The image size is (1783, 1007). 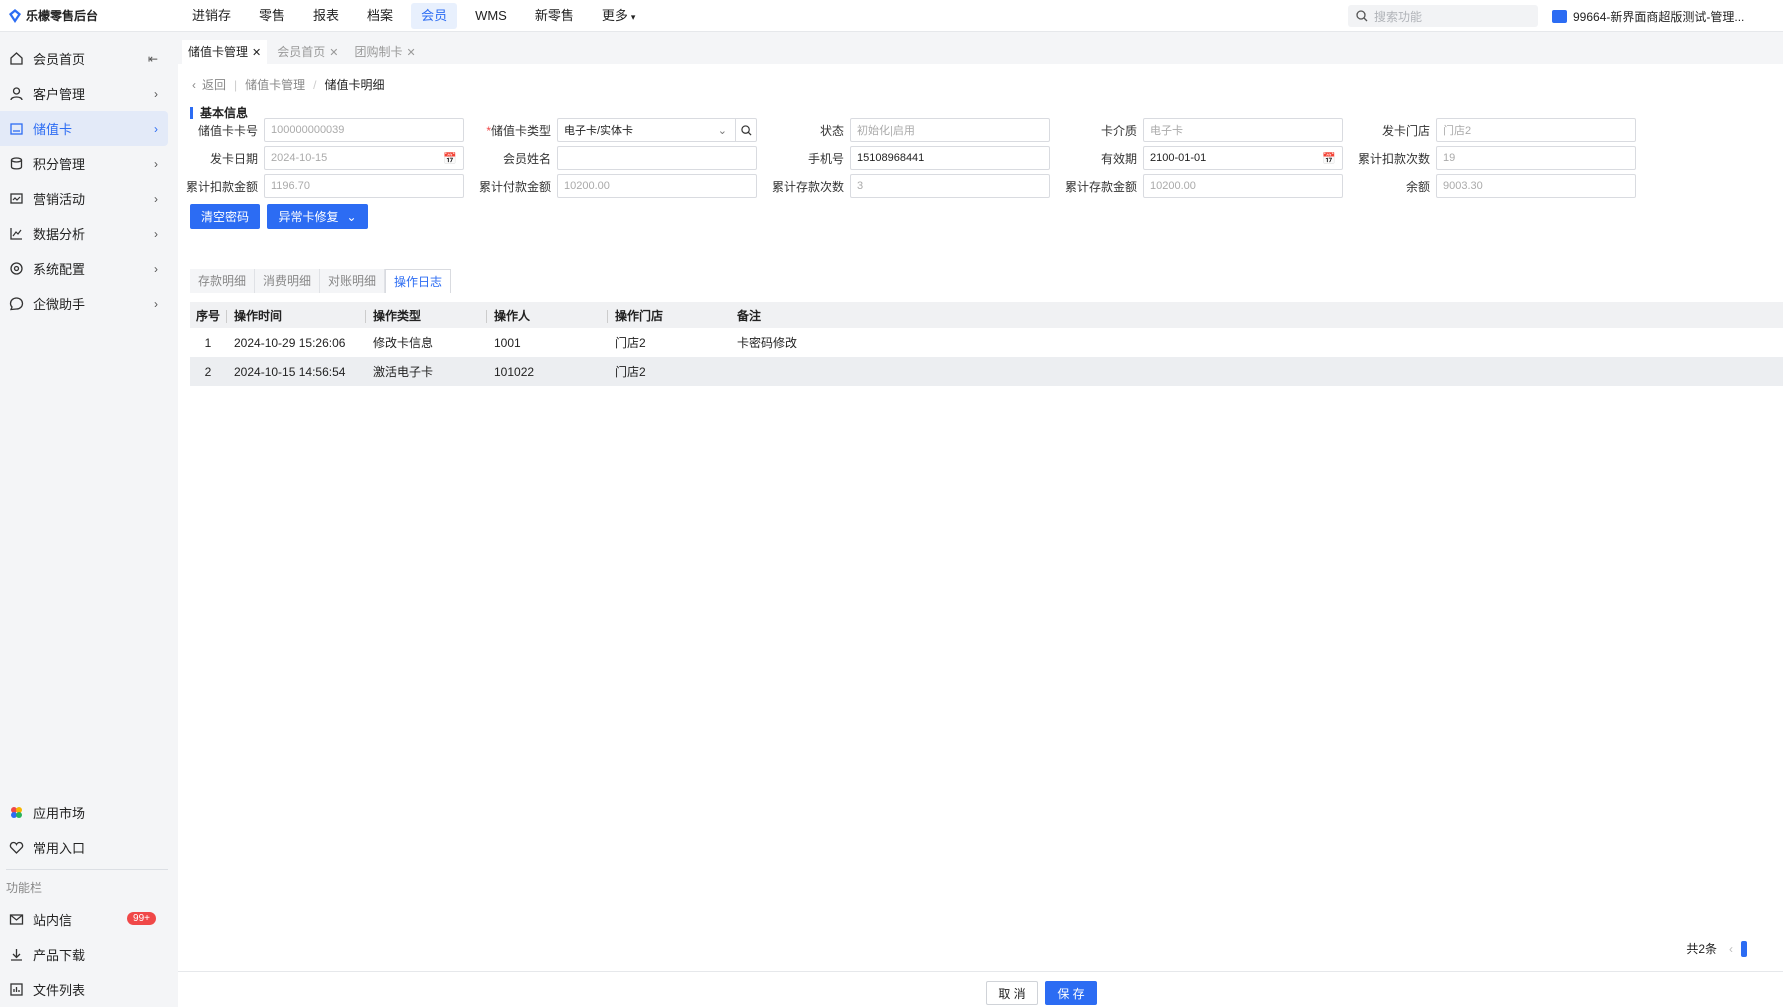 What do you see at coordinates (491, 16) in the screenshot?
I see `nav-item-wms: WMS` at bounding box center [491, 16].